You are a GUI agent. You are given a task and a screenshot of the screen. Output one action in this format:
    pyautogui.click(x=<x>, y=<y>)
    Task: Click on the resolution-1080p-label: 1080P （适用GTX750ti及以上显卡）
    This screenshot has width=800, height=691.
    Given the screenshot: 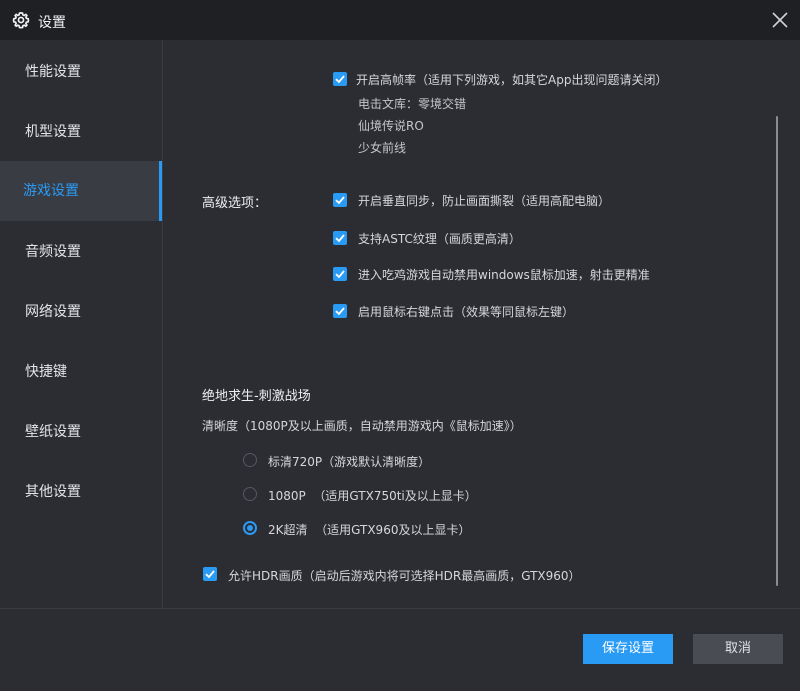 What is the action you would take?
    pyautogui.click(x=372, y=496)
    